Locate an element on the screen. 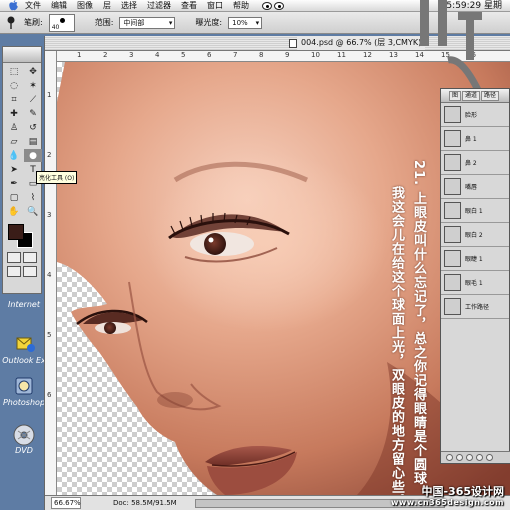  tab-channels: 通道 is located at coordinates (471, 96).